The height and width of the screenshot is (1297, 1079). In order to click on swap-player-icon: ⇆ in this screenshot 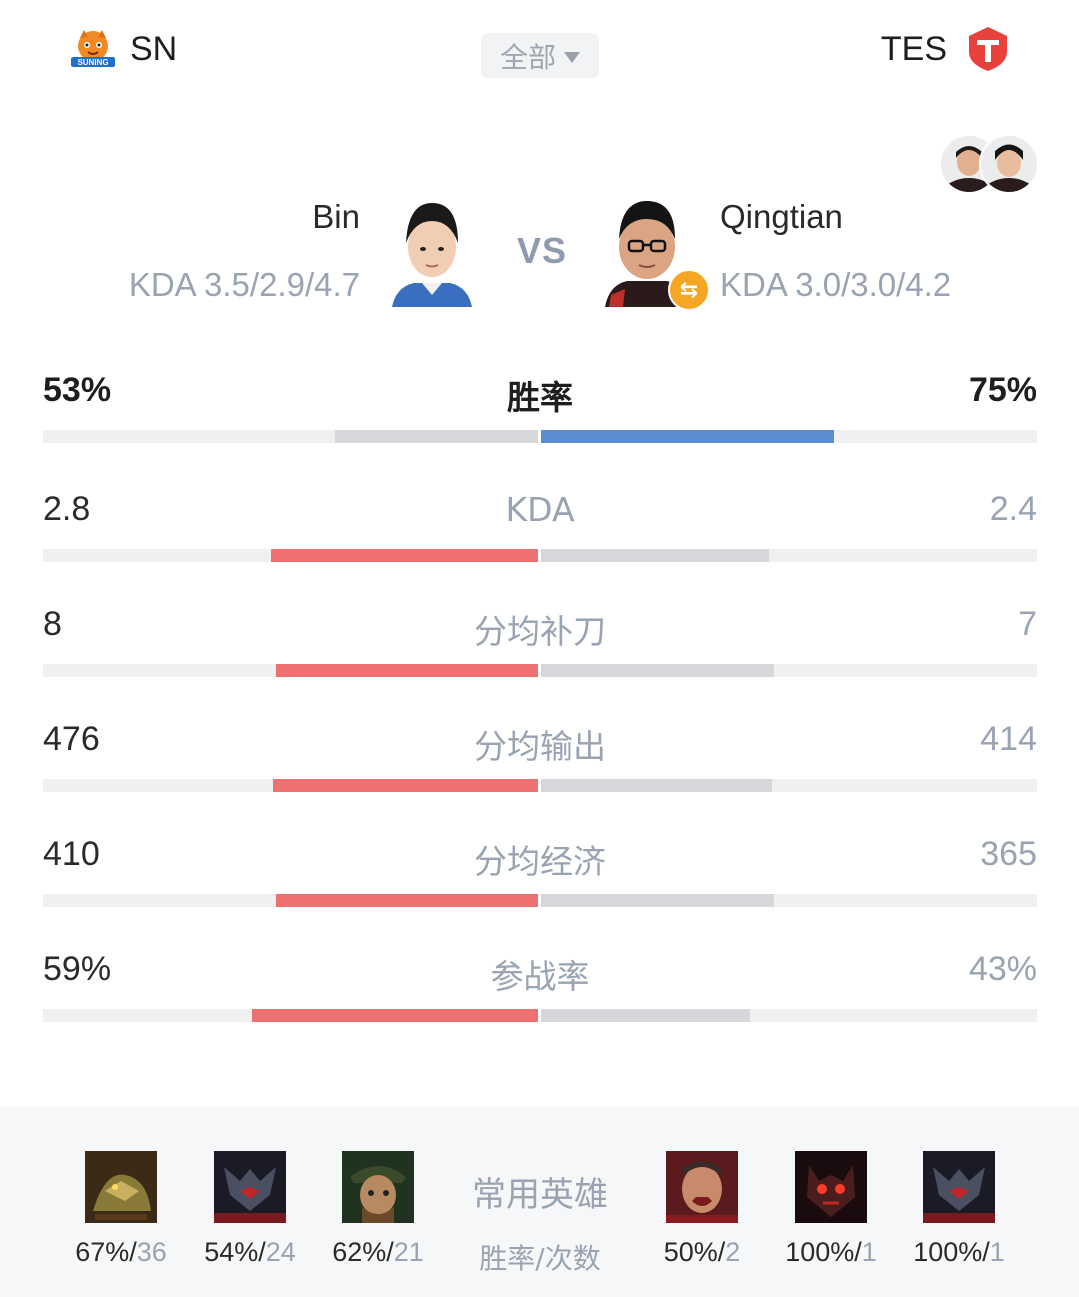, I will do `click(689, 290)`.